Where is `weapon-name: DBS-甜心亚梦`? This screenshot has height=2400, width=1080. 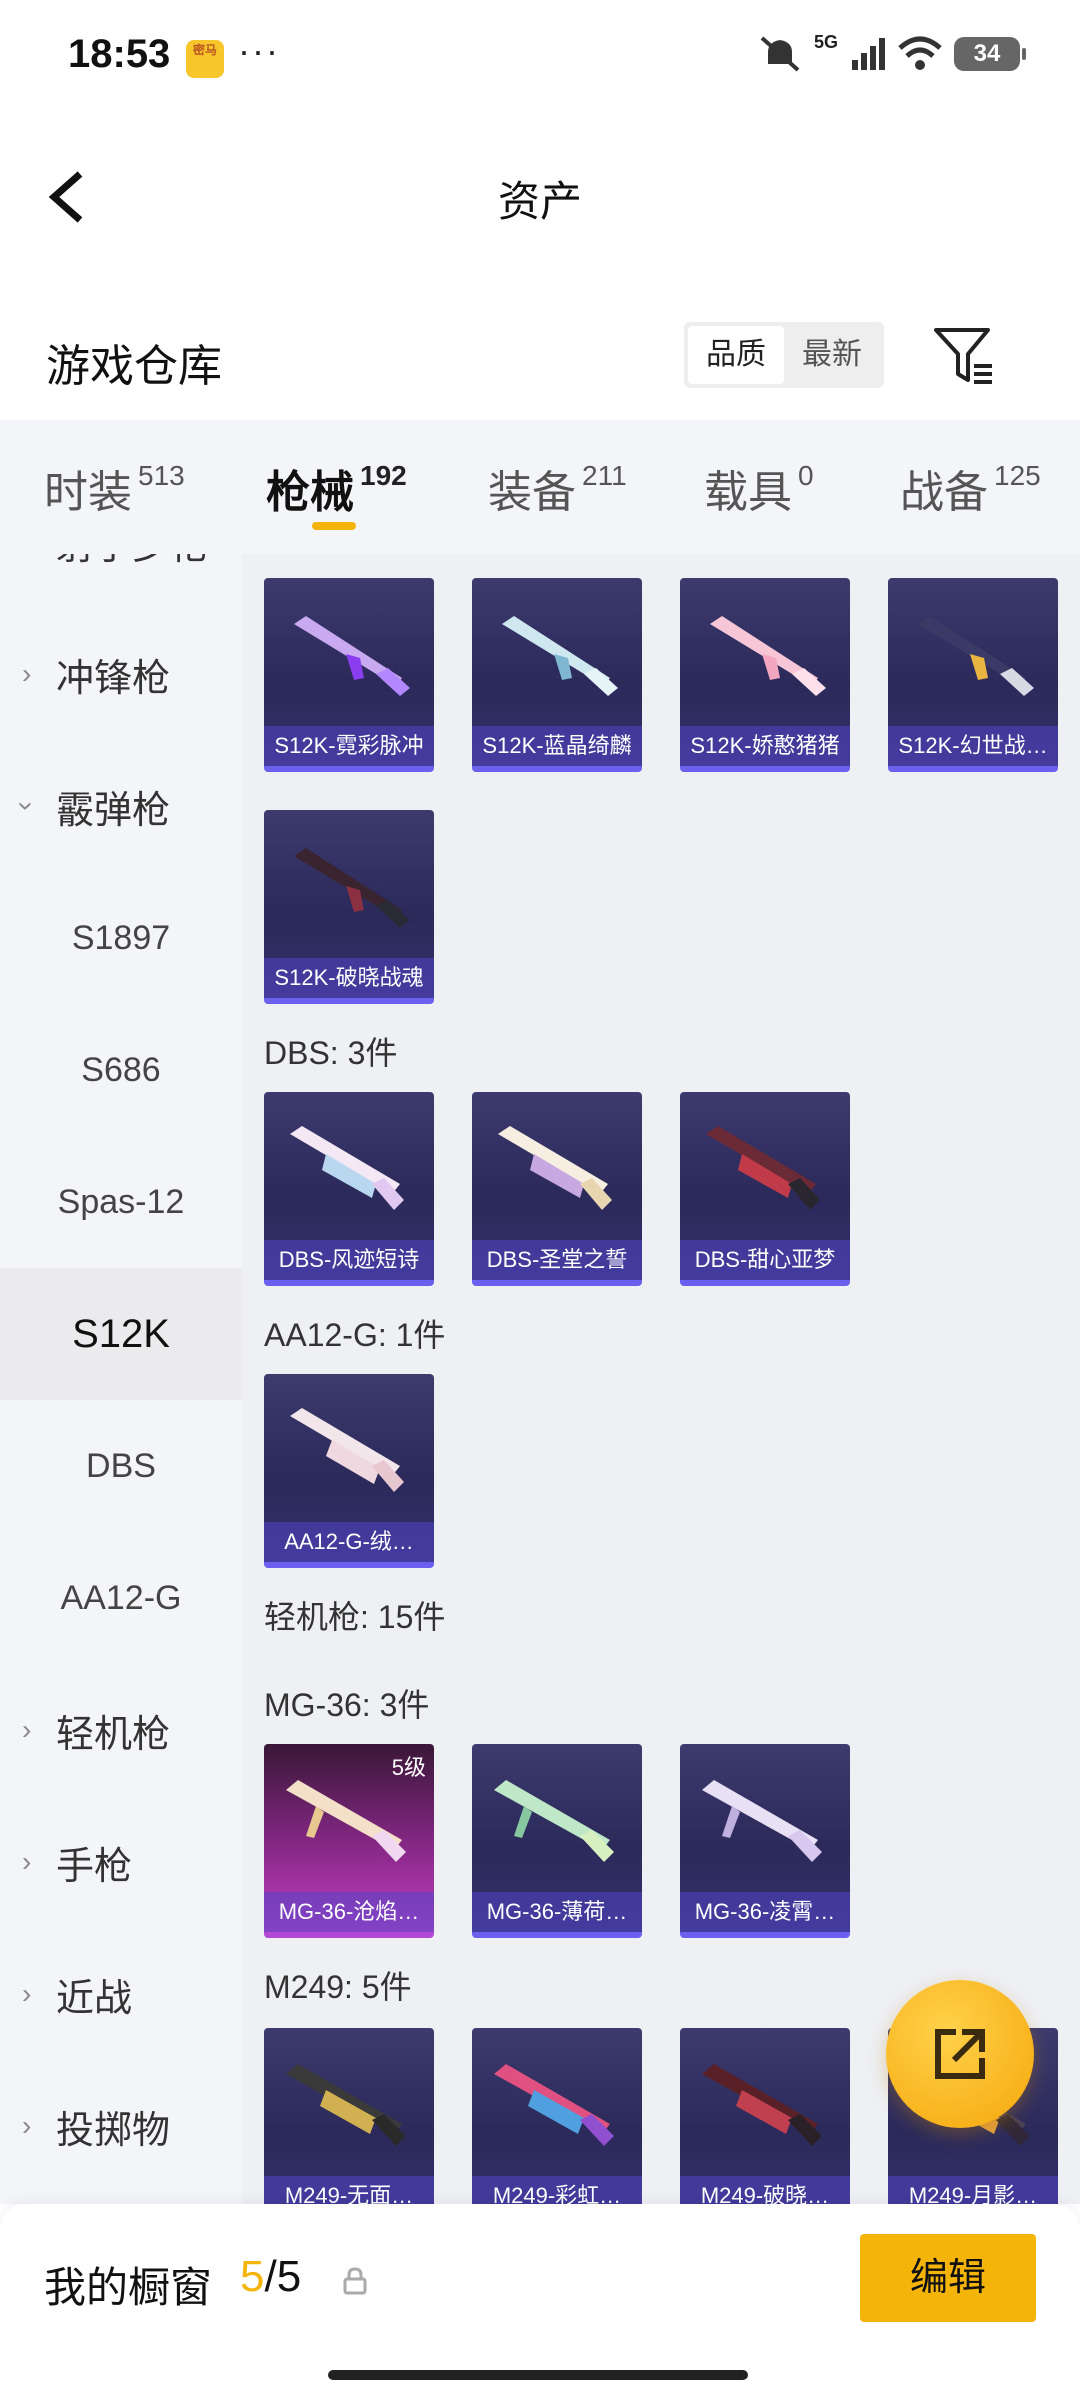 weapon-name: DBS-甜心亚梦 is located at coordinates (765, 1260).